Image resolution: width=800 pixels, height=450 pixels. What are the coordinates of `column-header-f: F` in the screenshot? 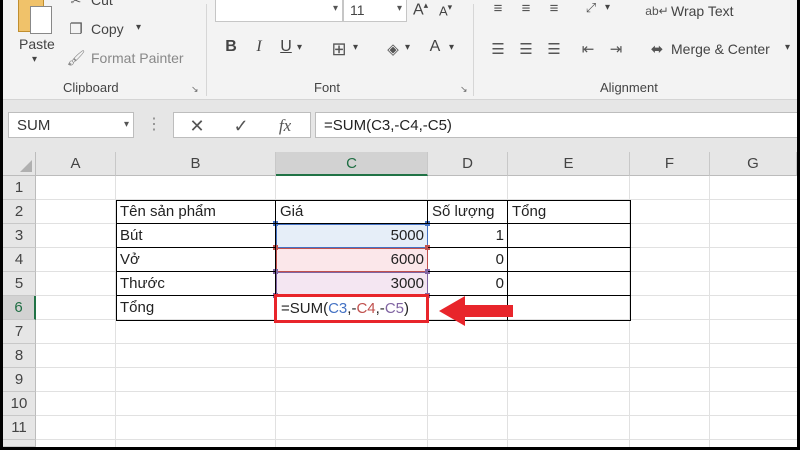 It's located at (670, 164).